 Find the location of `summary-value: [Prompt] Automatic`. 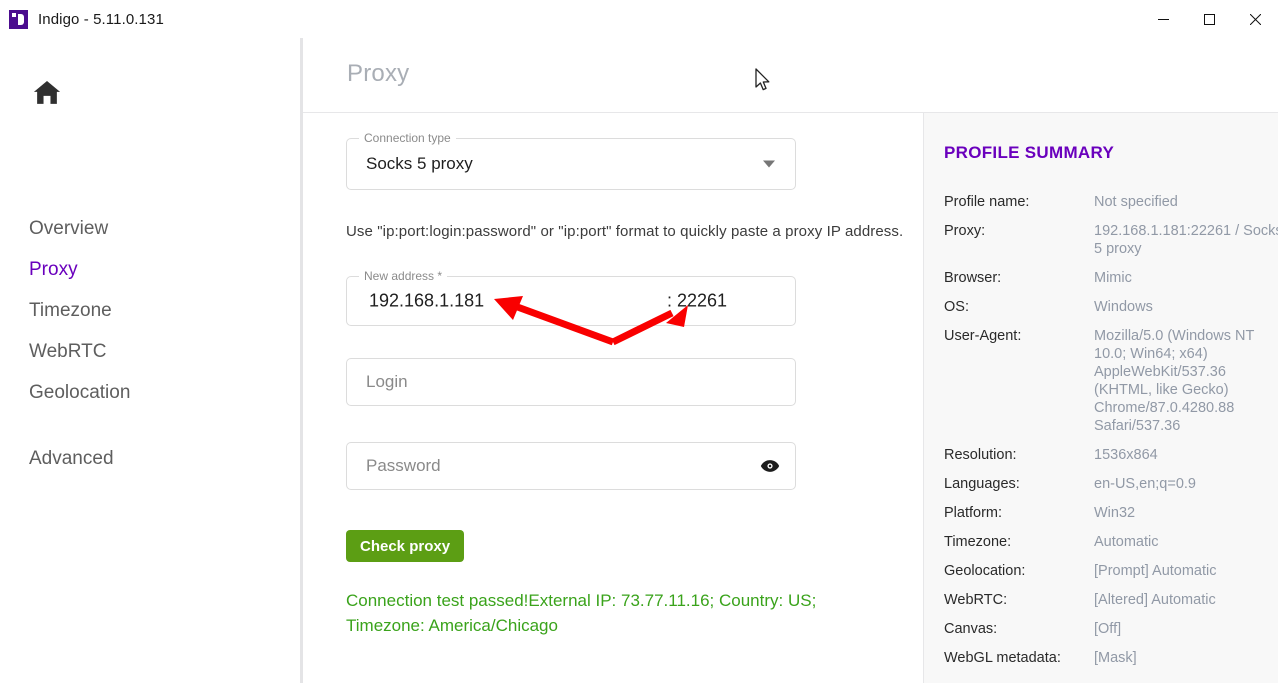

summary-value: [Prompt] Automatic is located at coordinates (1155, 571).